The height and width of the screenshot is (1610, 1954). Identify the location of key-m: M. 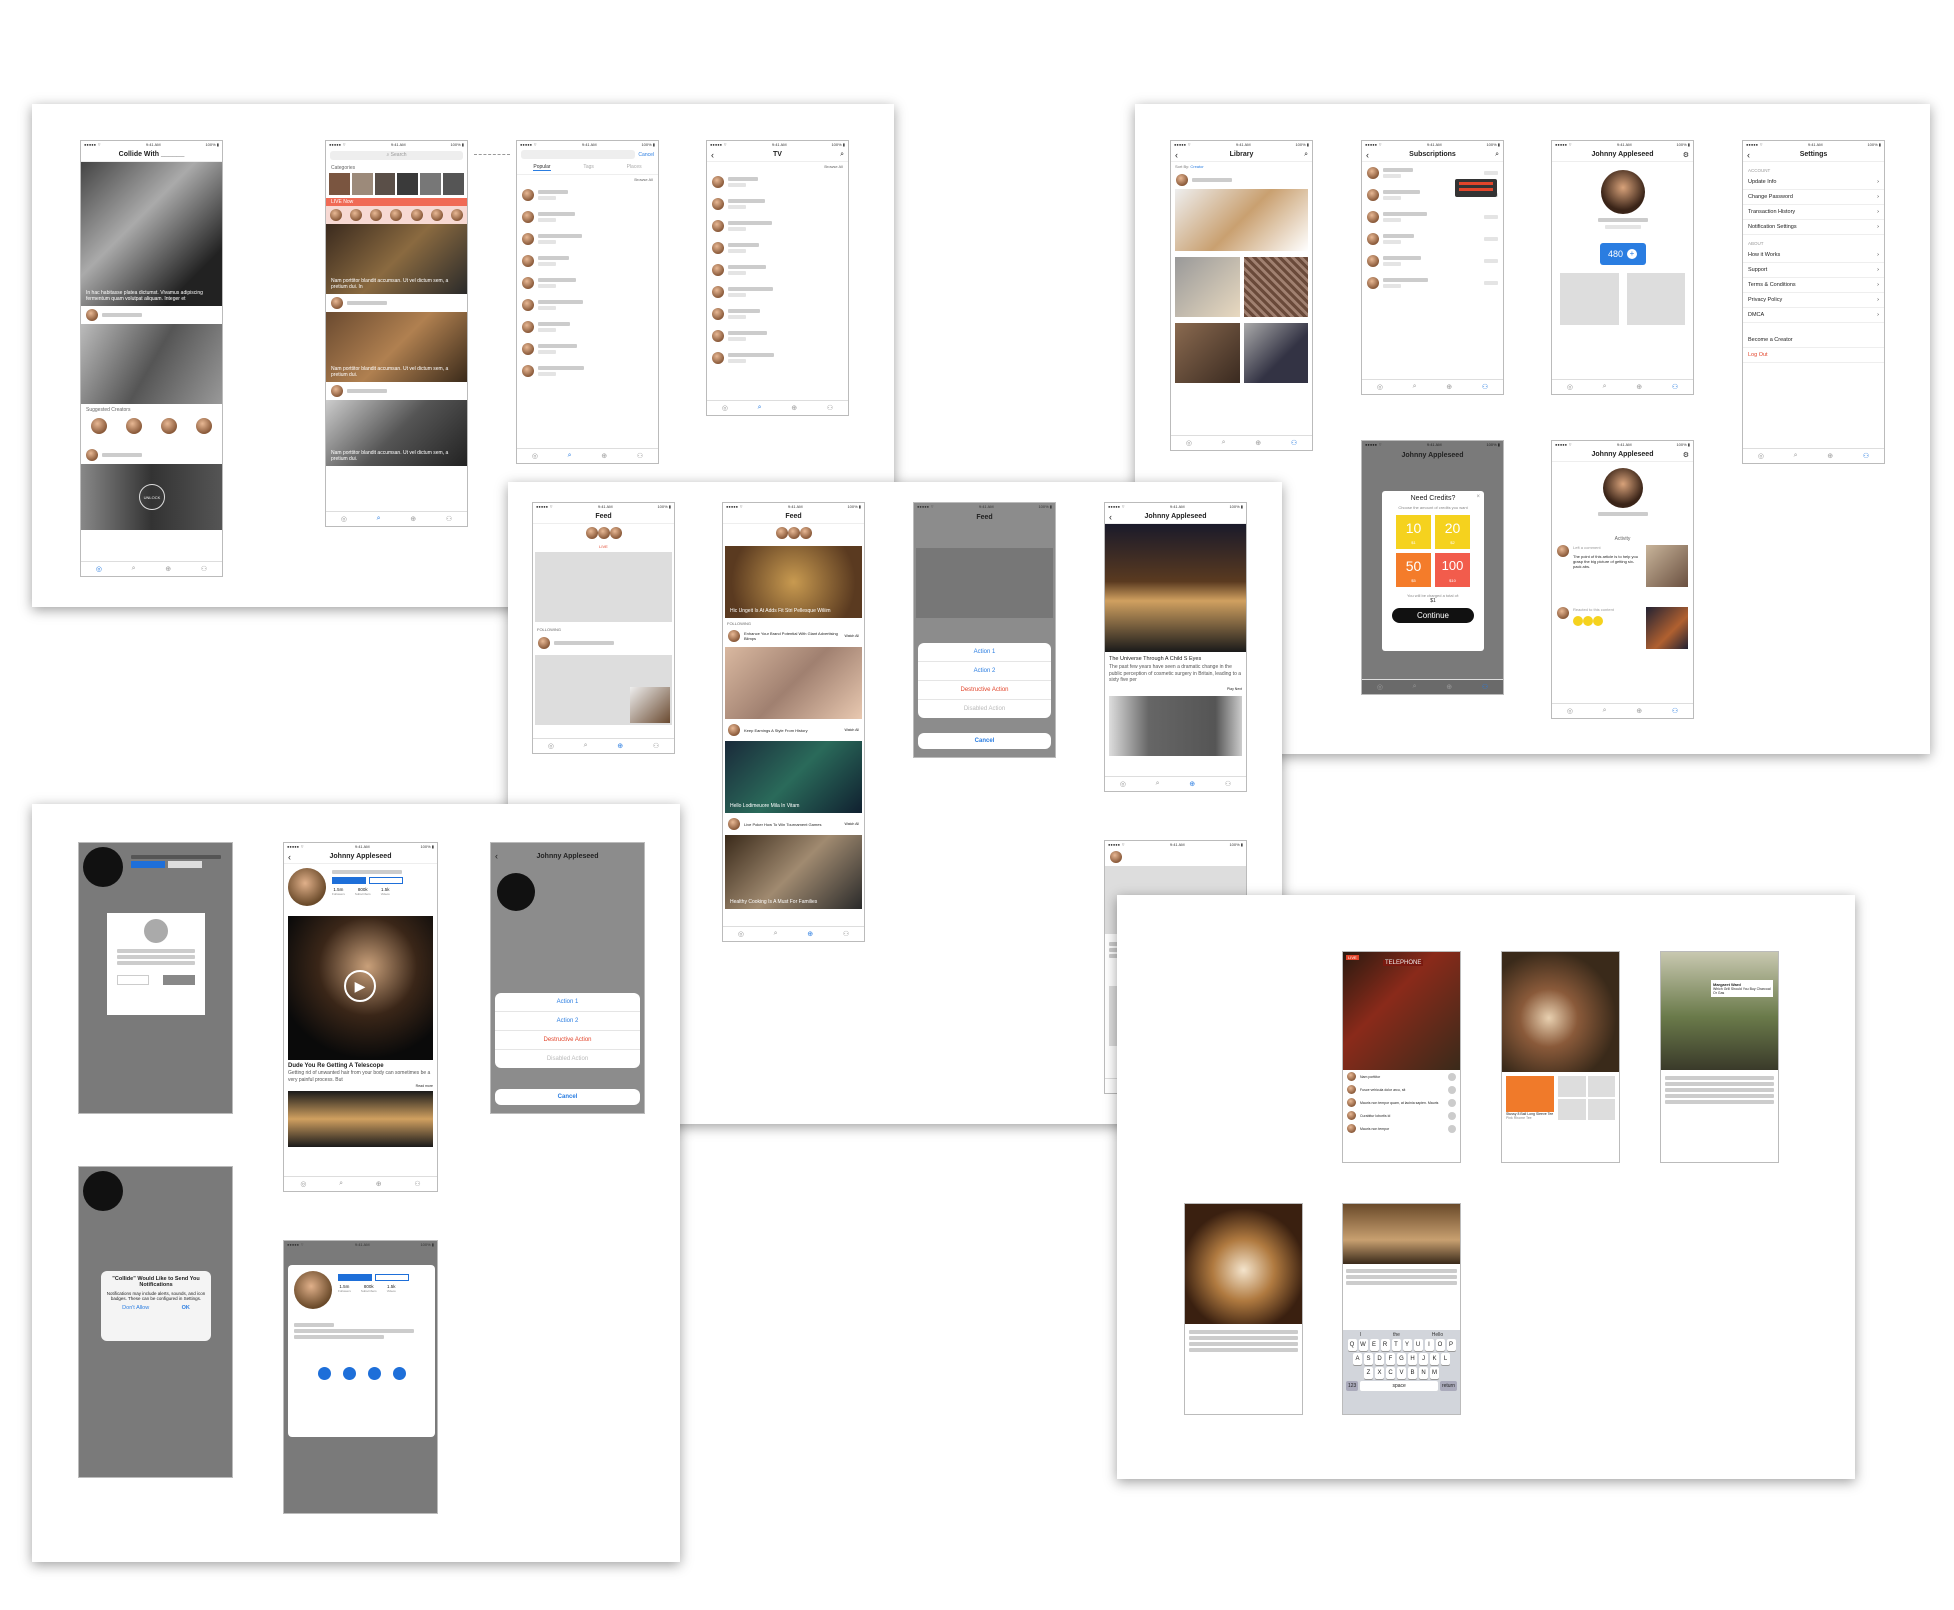
(1434, 1373).